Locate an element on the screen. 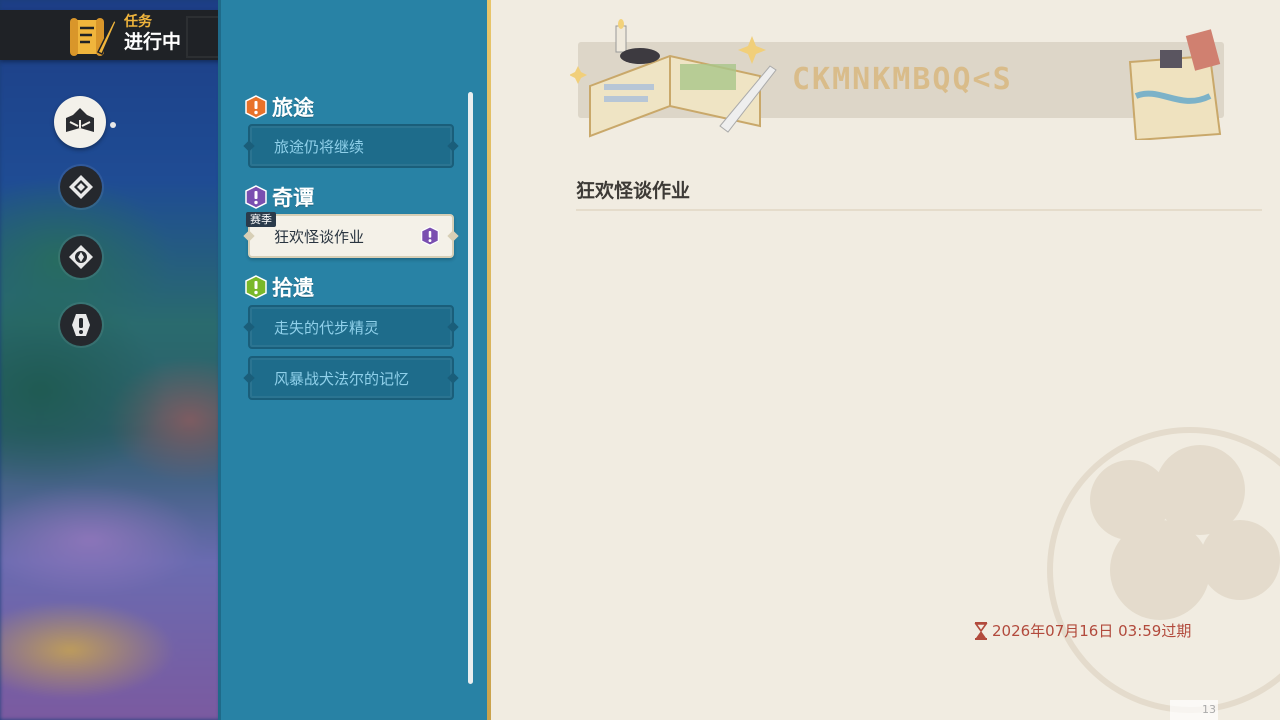  exclamation-icon is located at coordinates (81, 325).